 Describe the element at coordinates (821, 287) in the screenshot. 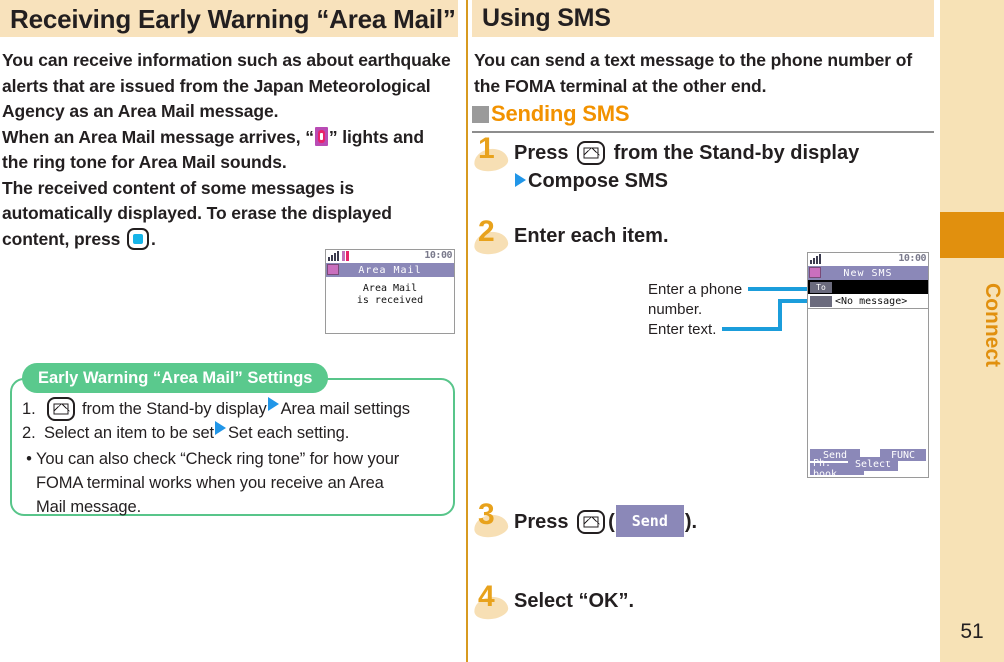

I see `to-field-tag: To` at that location.